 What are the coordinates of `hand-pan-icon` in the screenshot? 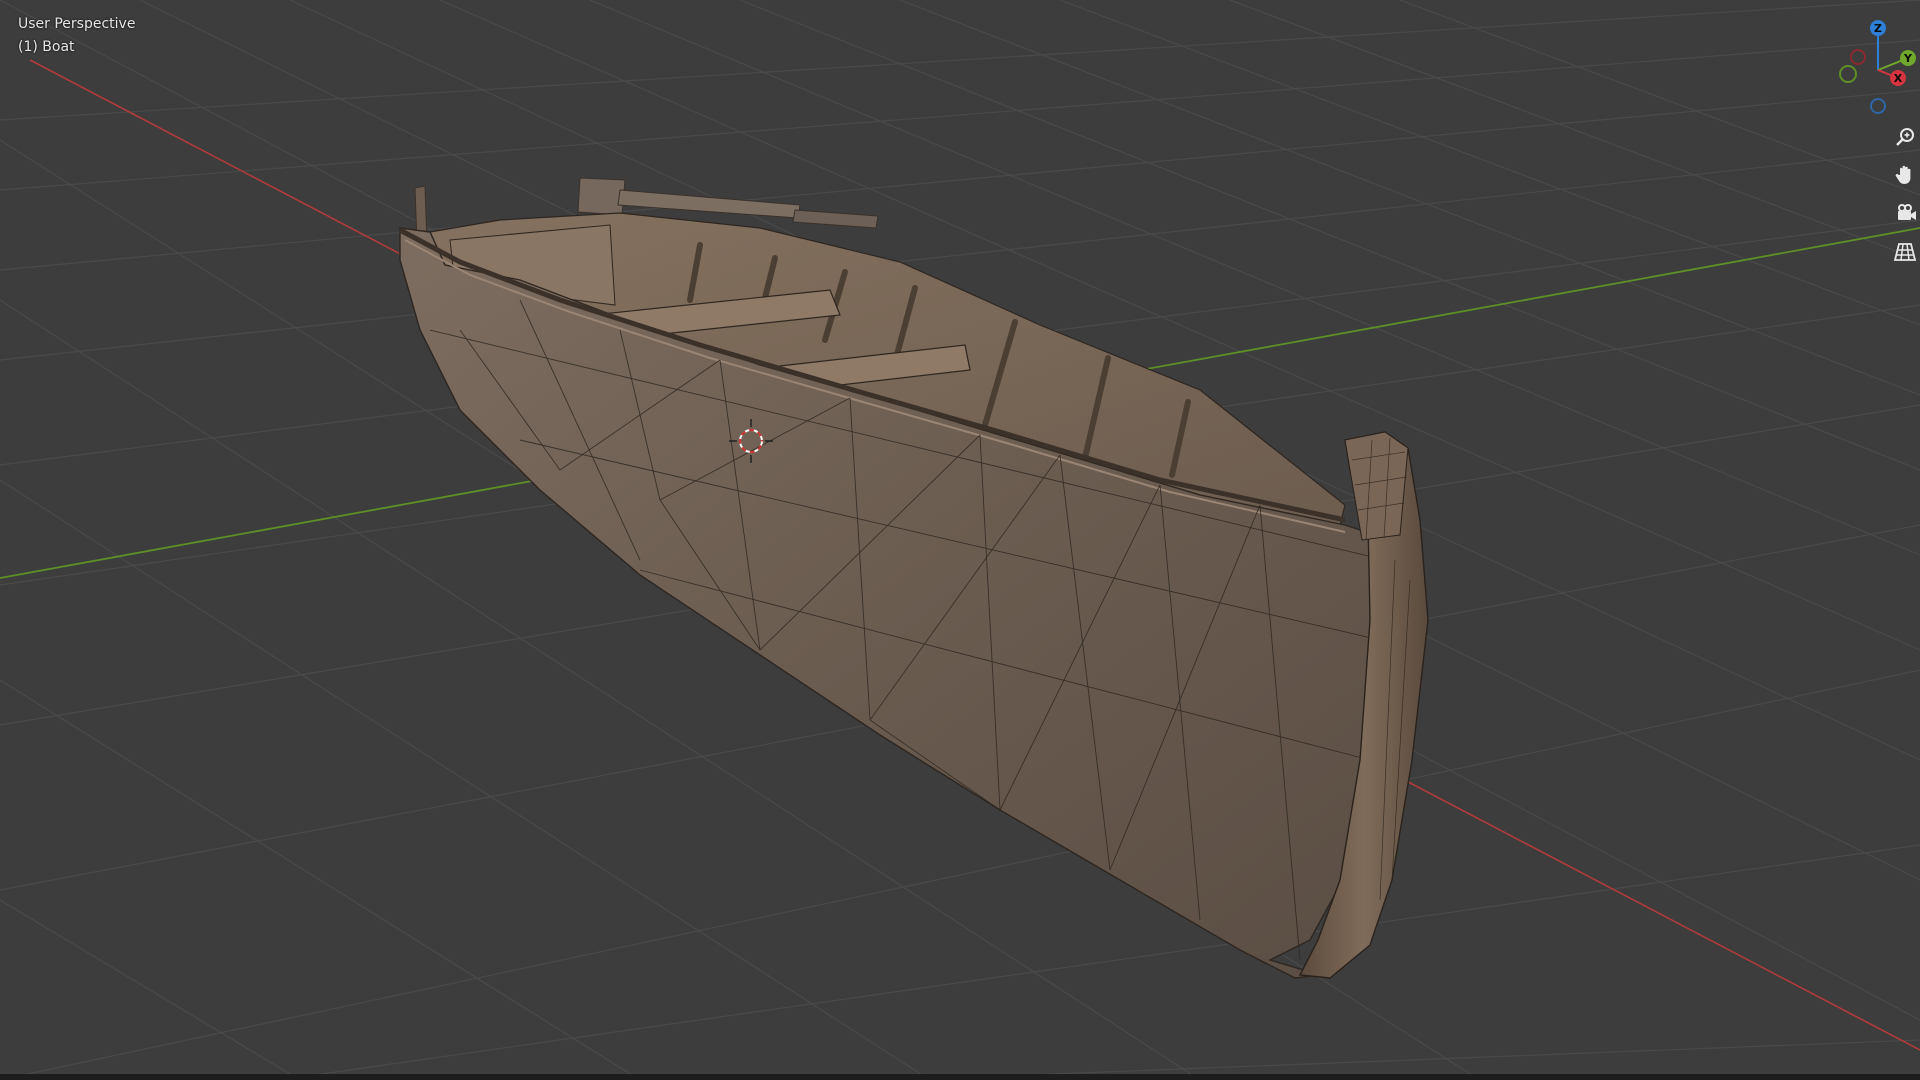 It's located at (1903, 174).